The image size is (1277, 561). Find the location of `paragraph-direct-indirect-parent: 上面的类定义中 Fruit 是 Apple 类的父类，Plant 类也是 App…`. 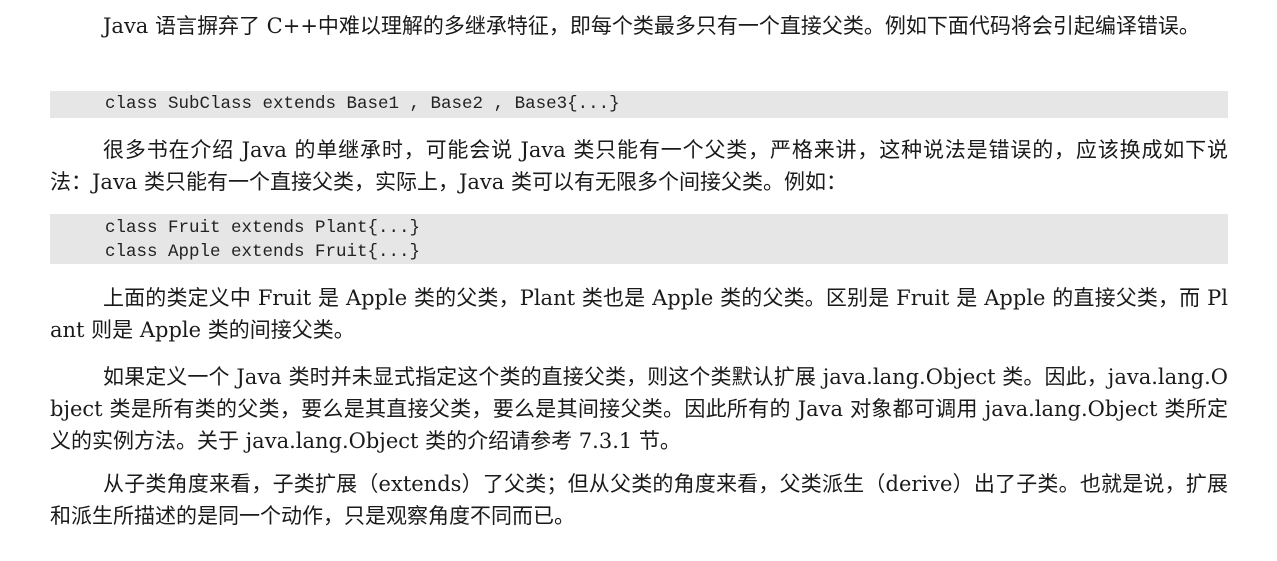

paragraph-direct-indirect-parent: 上面的类定义中 Fruit 是 Apple 类的父类，Plant 类也是 App… is located at coordinates (639, 314).